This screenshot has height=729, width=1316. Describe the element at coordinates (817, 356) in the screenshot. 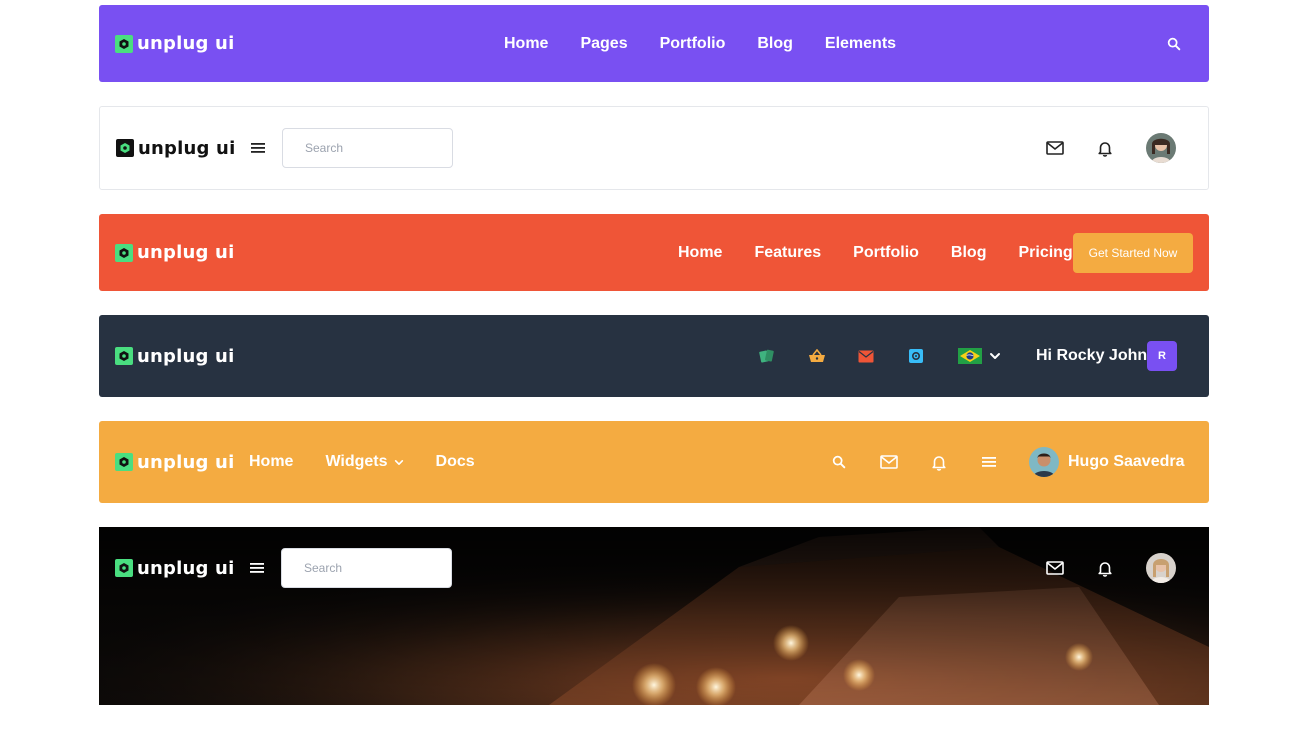

I see `basket-icon` at that location.